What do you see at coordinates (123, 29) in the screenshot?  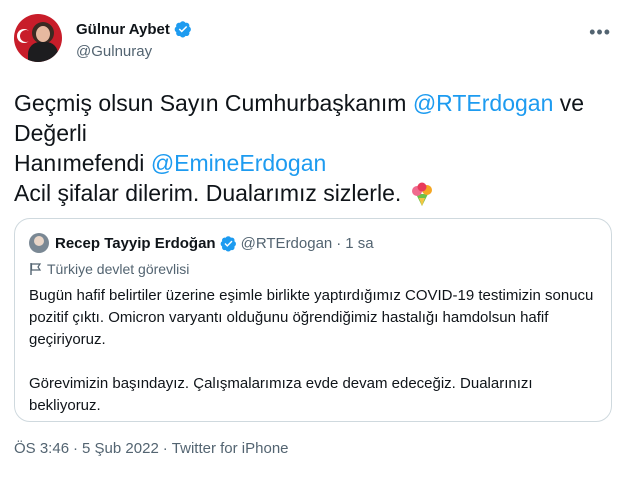 I see `author-display-name: Gülnur Aybet` at bounding box center [123, 29].